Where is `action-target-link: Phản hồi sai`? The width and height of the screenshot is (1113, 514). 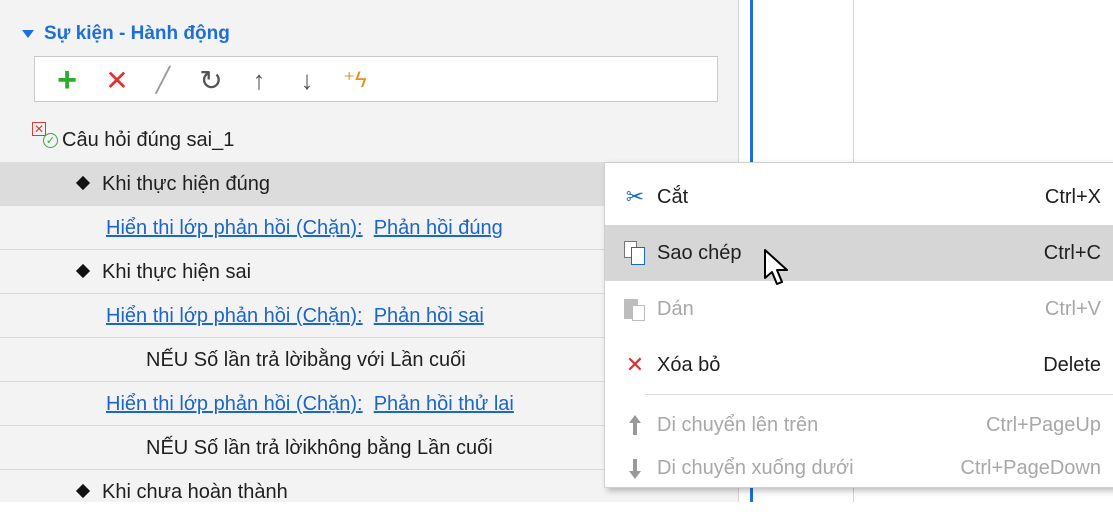 action-target-link: Phản hồi sai is located at coordinates (429, 316).